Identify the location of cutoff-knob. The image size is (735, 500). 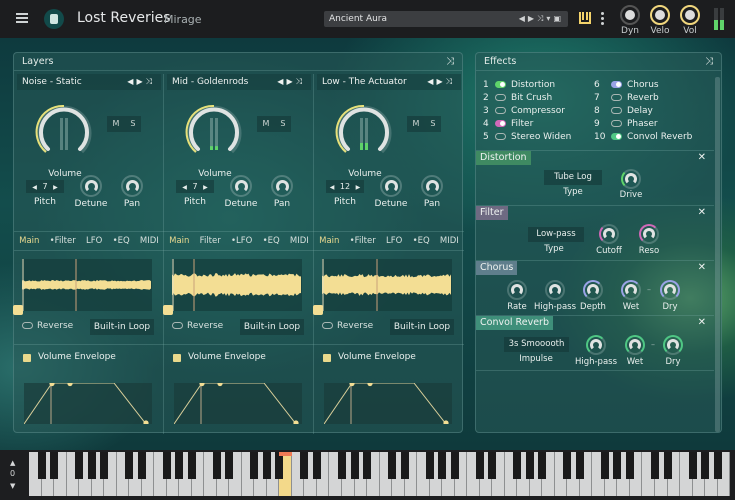
(609, 234).